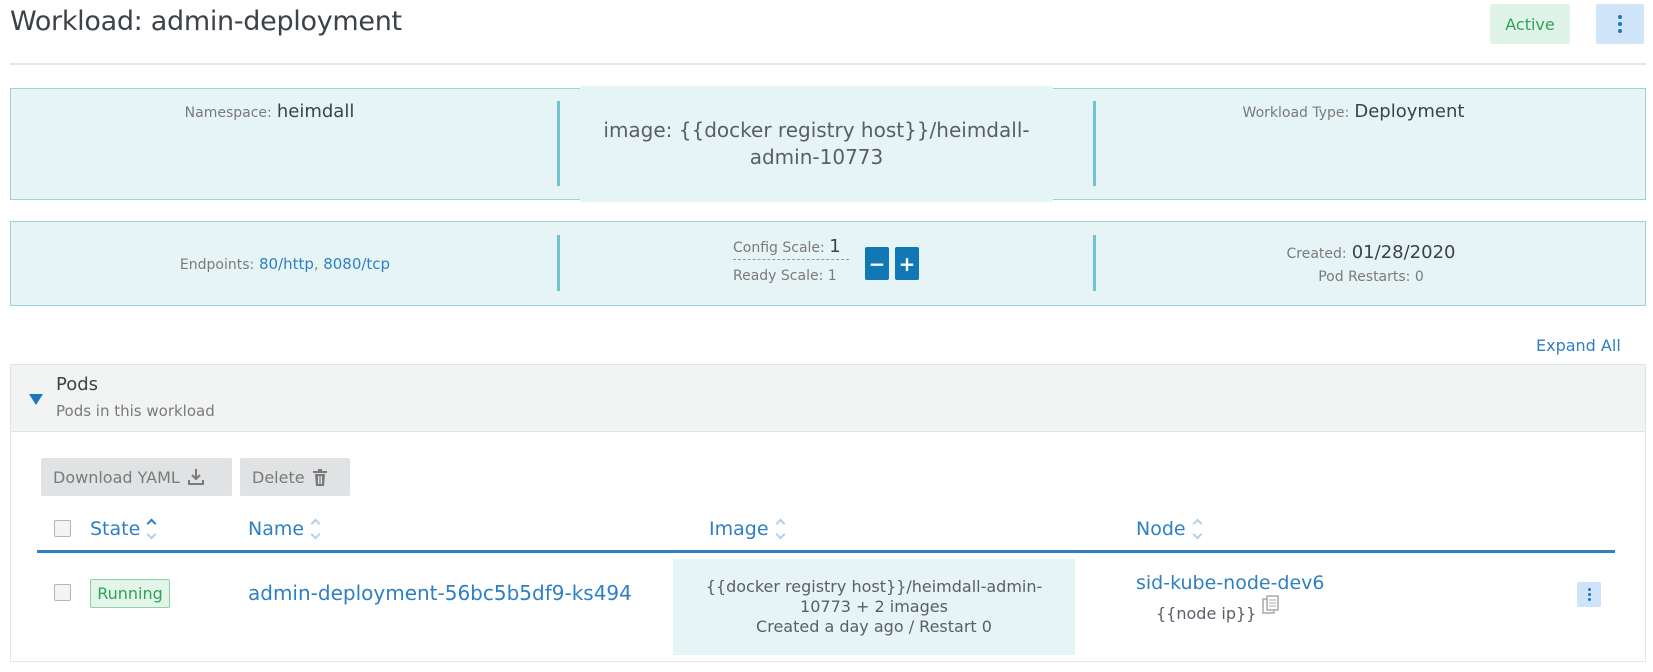 The width and height of the screenshot is (1653, 672). I want to click on pod-actions-button, so click(1589, 594).